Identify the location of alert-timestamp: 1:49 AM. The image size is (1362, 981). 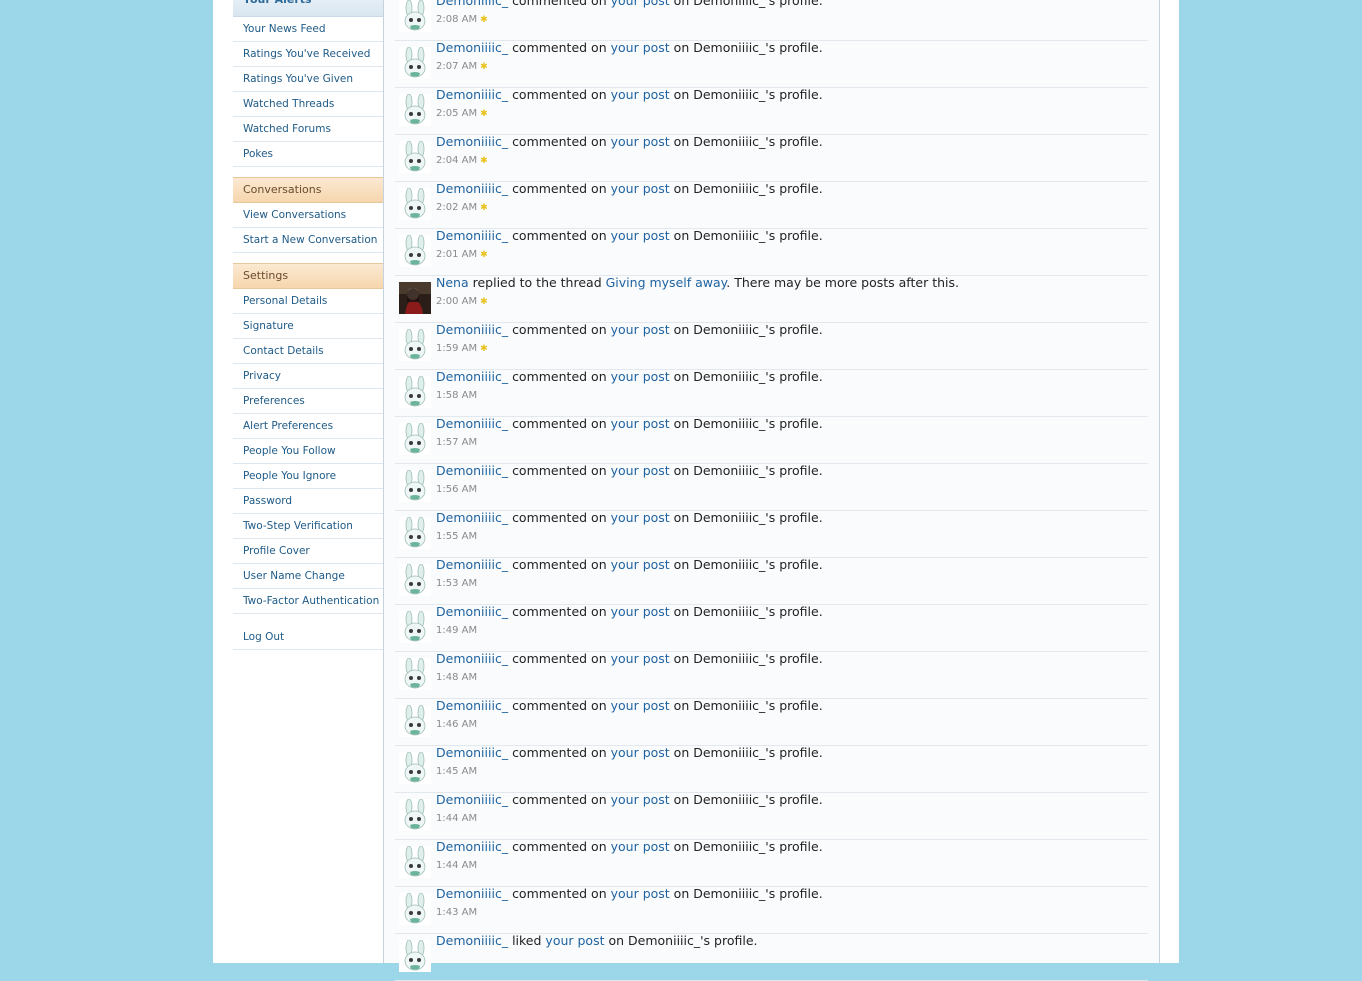
(456, 630).